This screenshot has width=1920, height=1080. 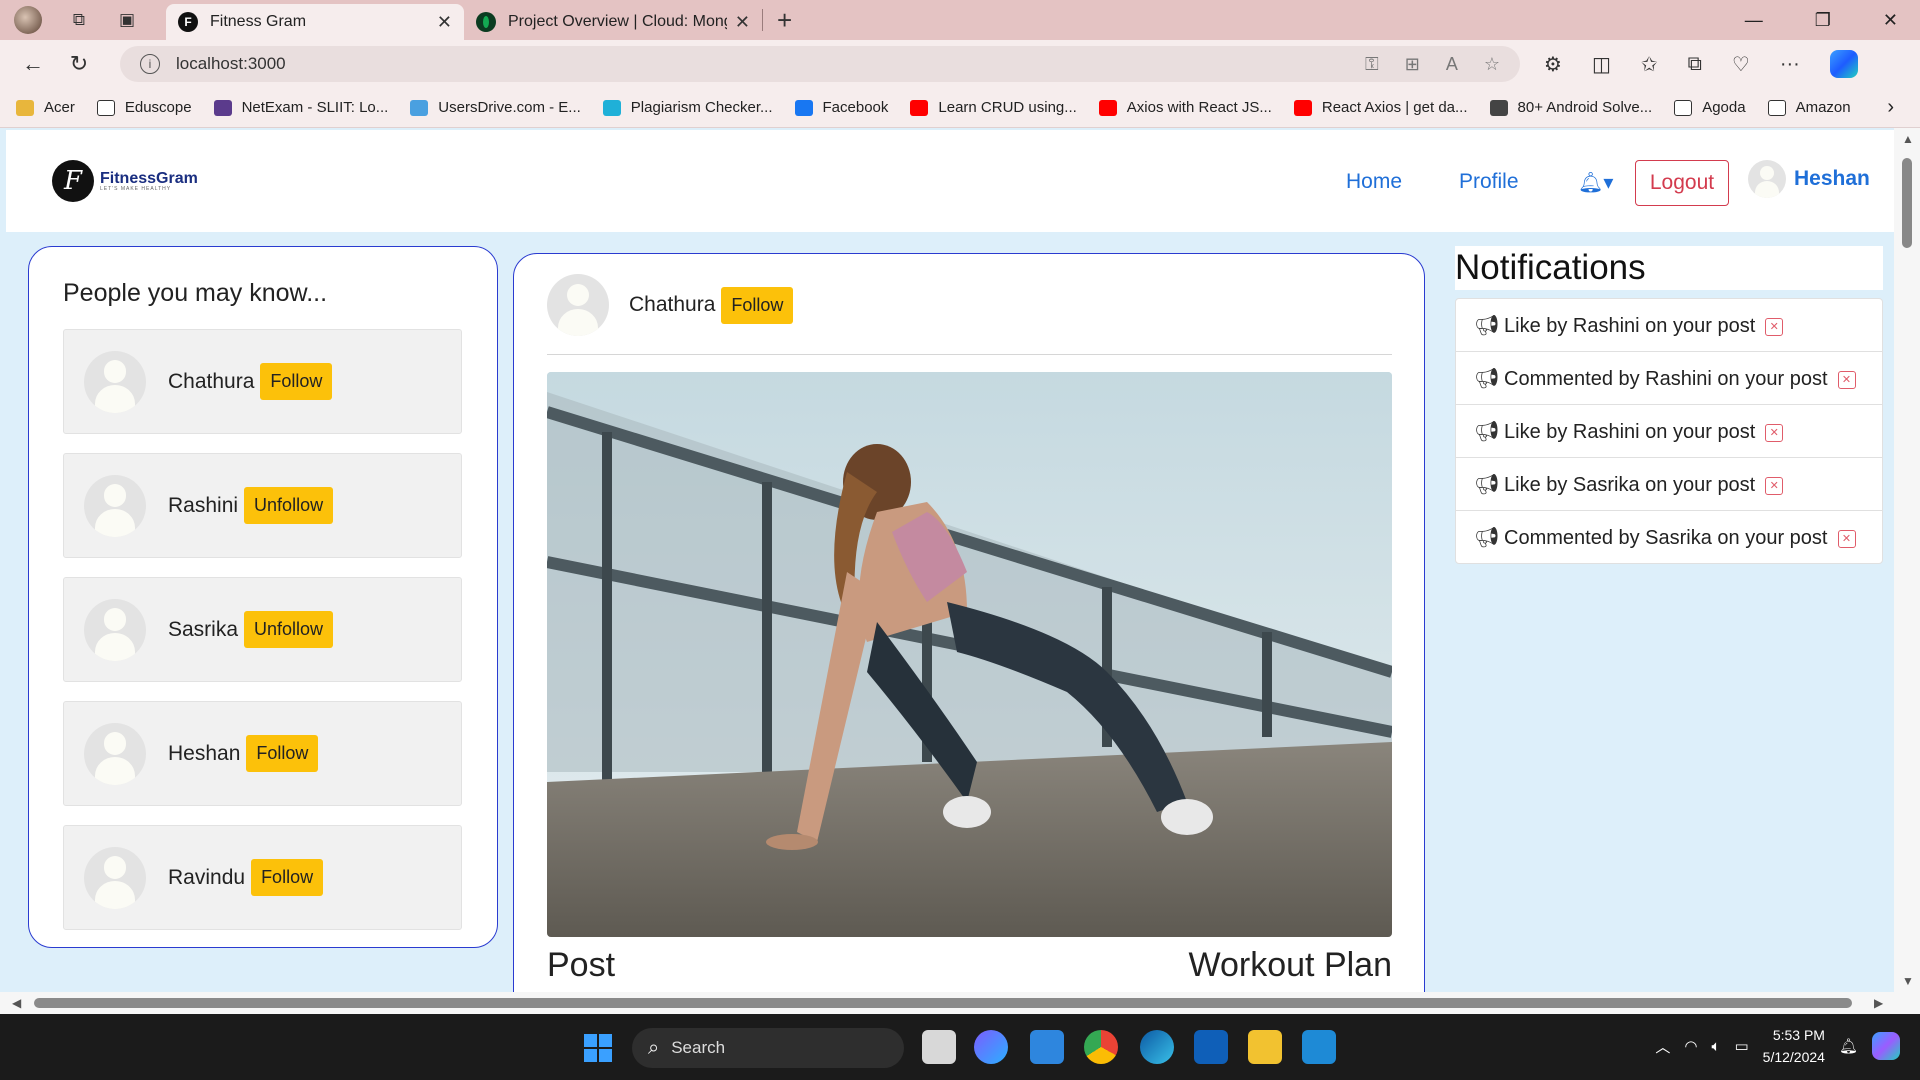 I want to click on scroll-up-arrow-icon: ▲, so click(x=1908, y=139).